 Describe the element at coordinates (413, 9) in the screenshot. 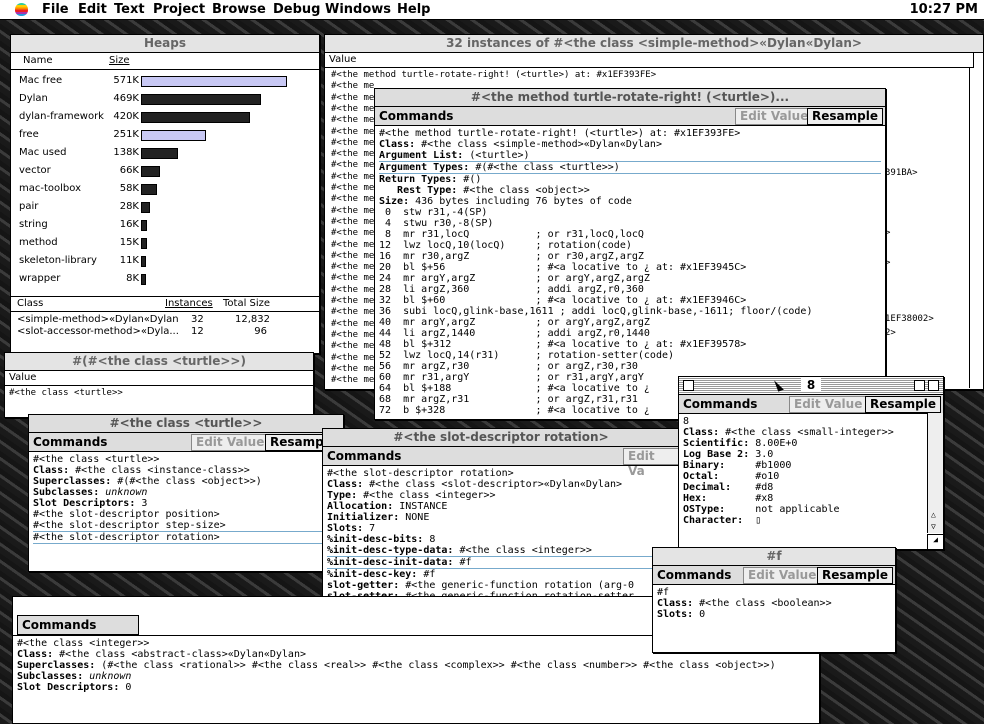

I see `menu-help: Help` at that location.